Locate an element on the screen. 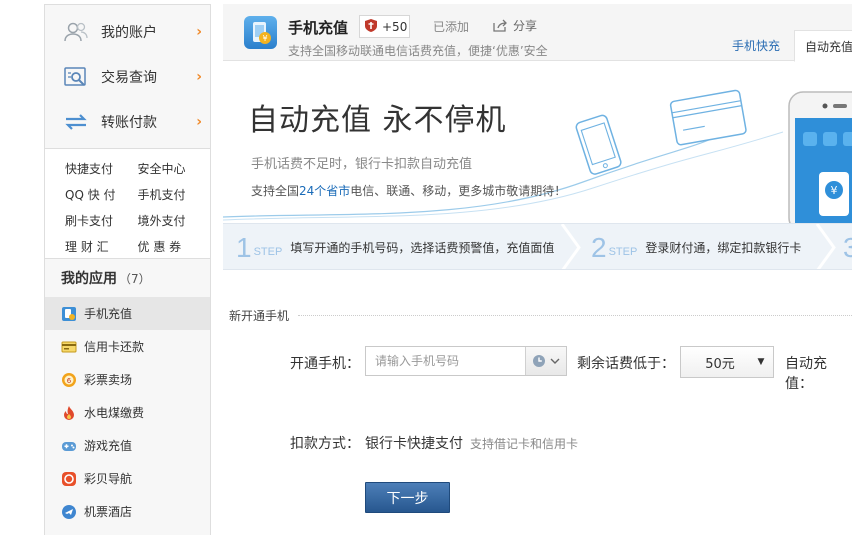 Image resolution: width=852 pixels, height=535 pixels. caret-down-icon: ▼ is located at coordinates (761, 362).